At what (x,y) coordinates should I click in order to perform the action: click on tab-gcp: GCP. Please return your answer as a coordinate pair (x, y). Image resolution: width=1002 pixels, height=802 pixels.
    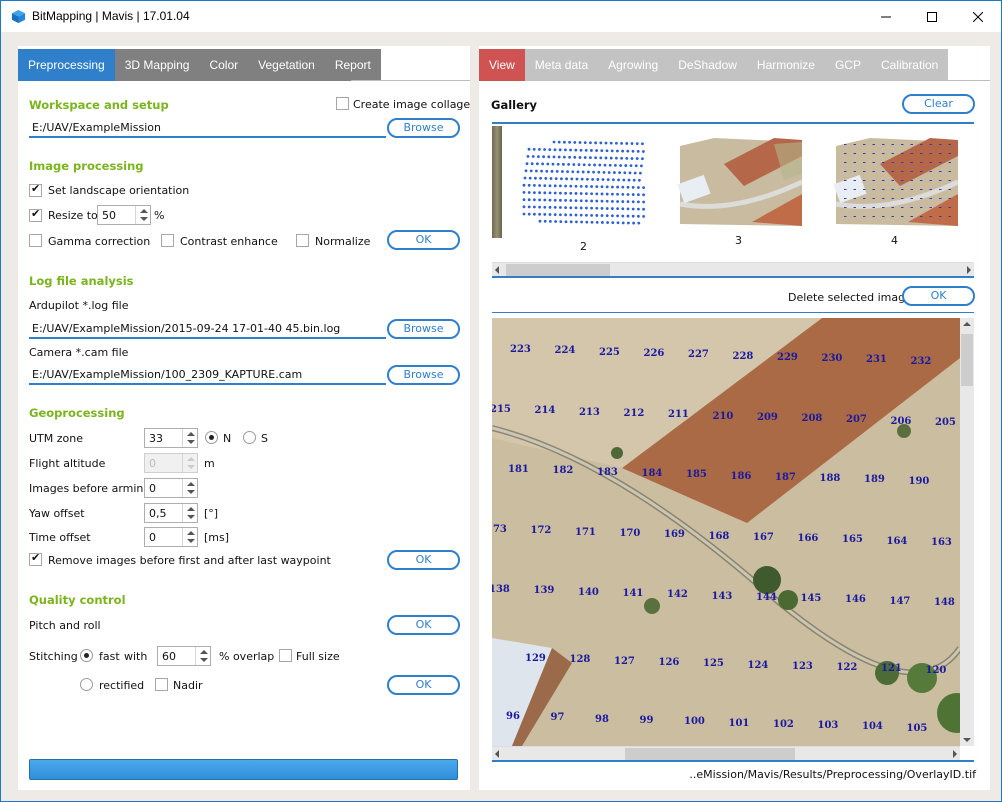
    Looking at the image, I should click on (847, 65).